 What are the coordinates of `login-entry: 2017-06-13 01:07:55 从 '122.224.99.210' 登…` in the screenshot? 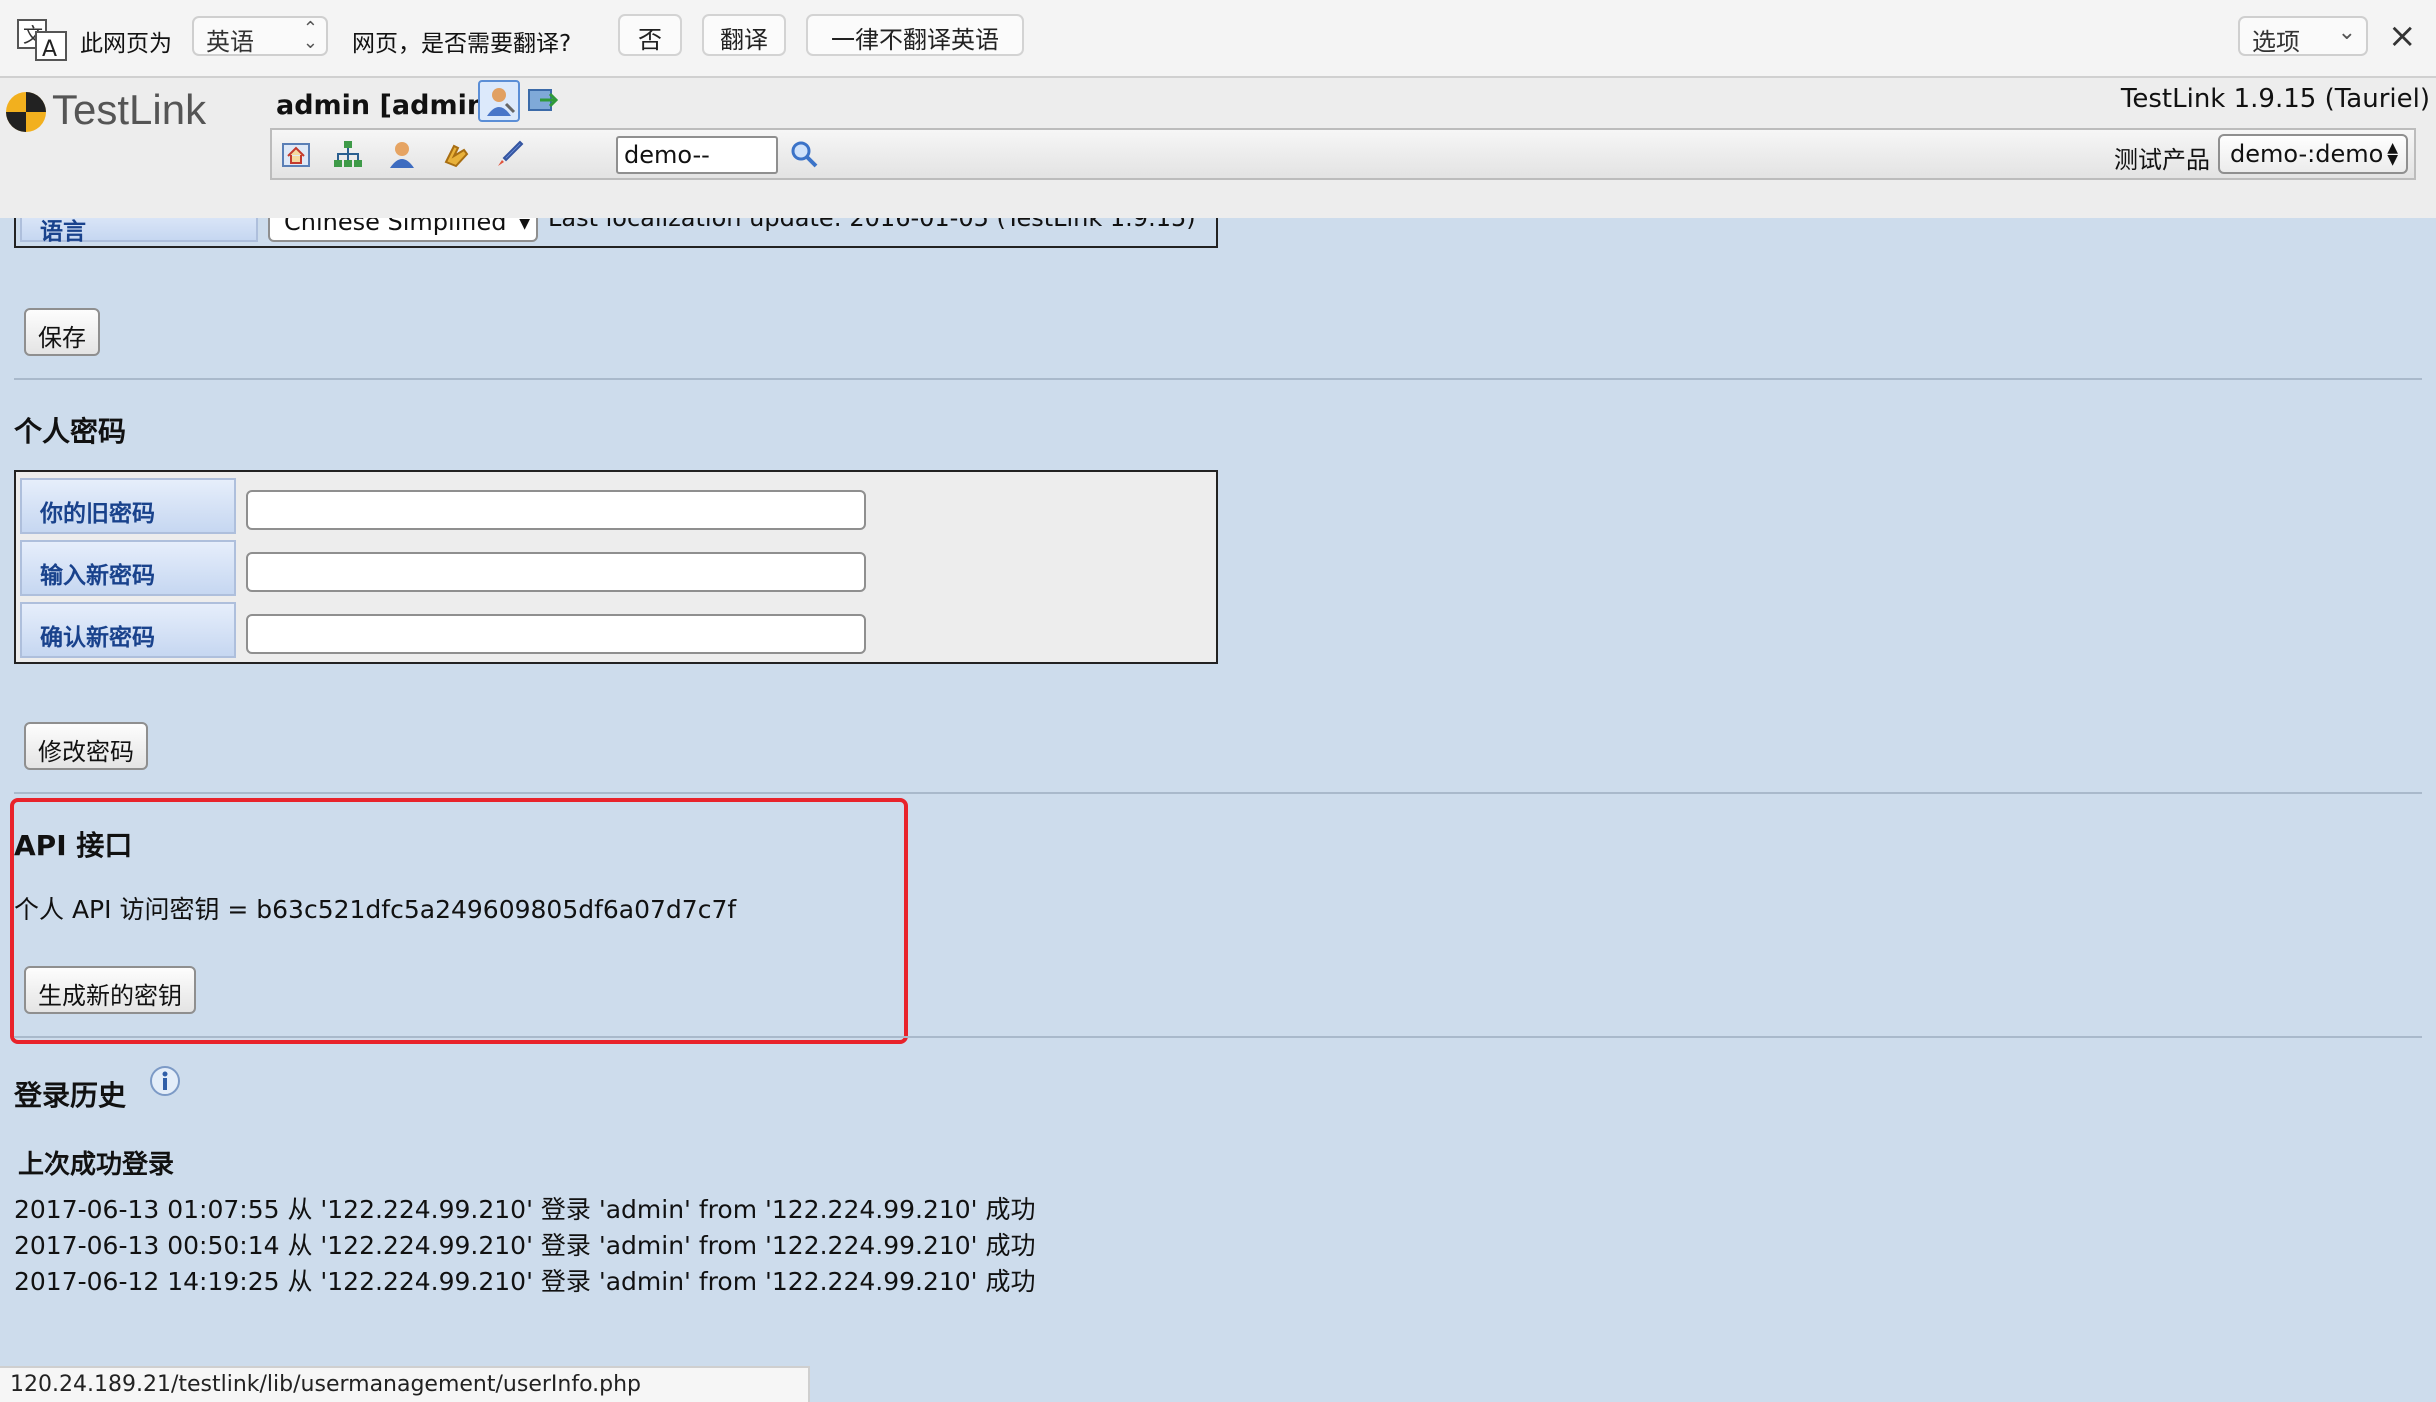 It's located at (525, 1209).